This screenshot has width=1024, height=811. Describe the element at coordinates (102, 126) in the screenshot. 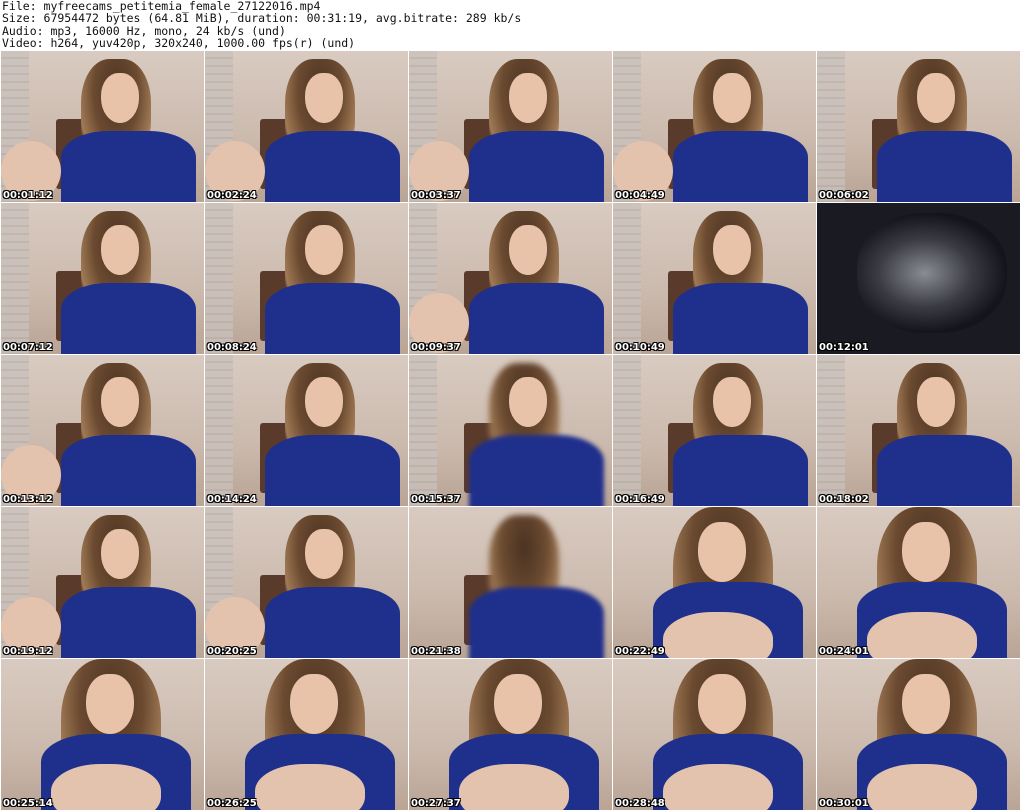

I see `thumbnail: 00:01:12` at that location.